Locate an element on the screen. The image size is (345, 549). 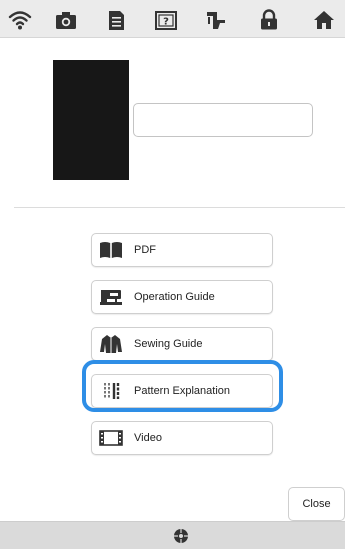
lock-icon is located at coordinates (269, 20).